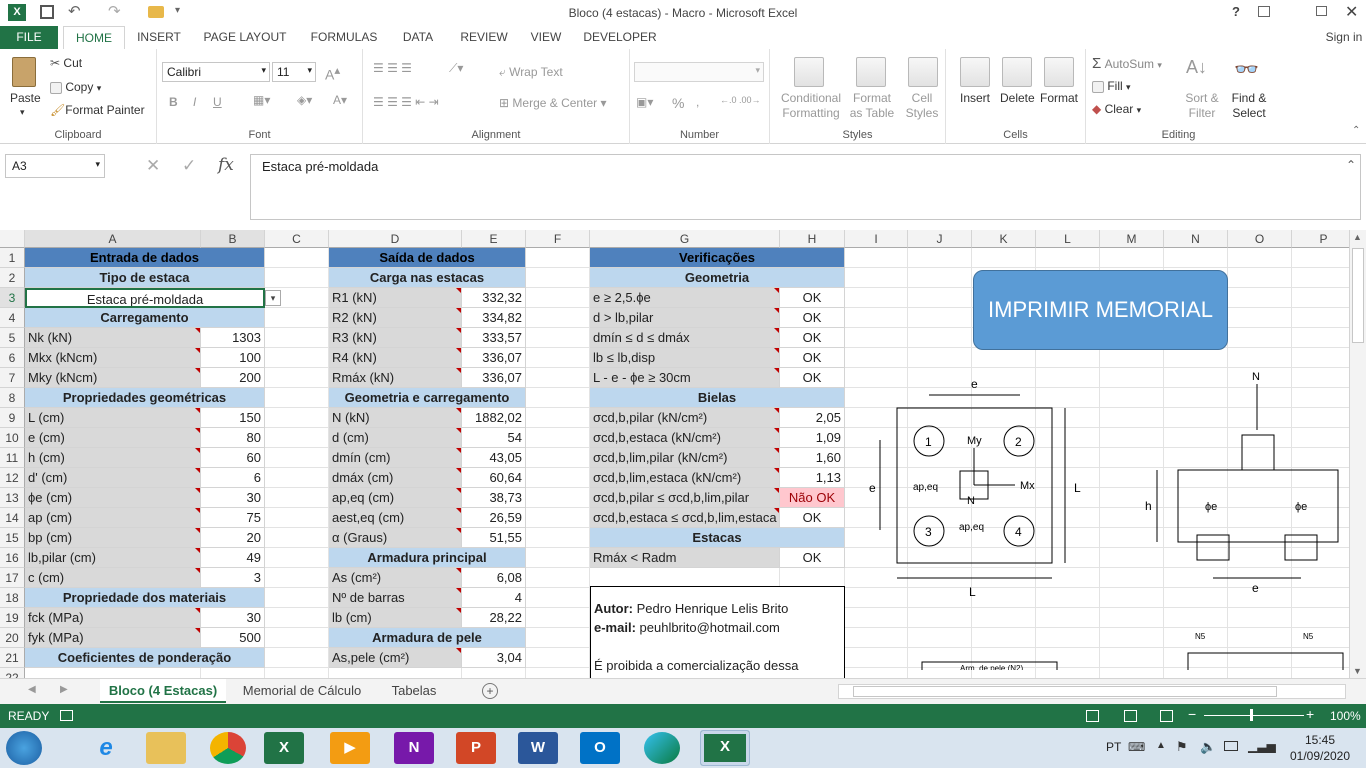  I want to click on restore-icon, so click(1321, 11).